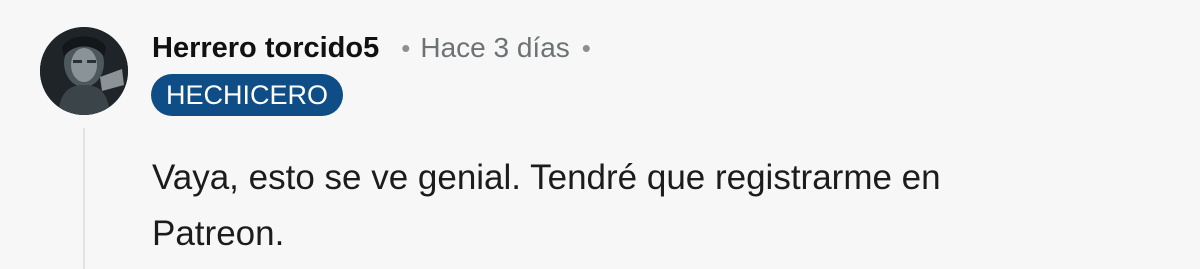 This screenshot has height=269, width=1200. Describe the element at coordinates (84, 198) in the screenshot. I see `thread-line` at that location.